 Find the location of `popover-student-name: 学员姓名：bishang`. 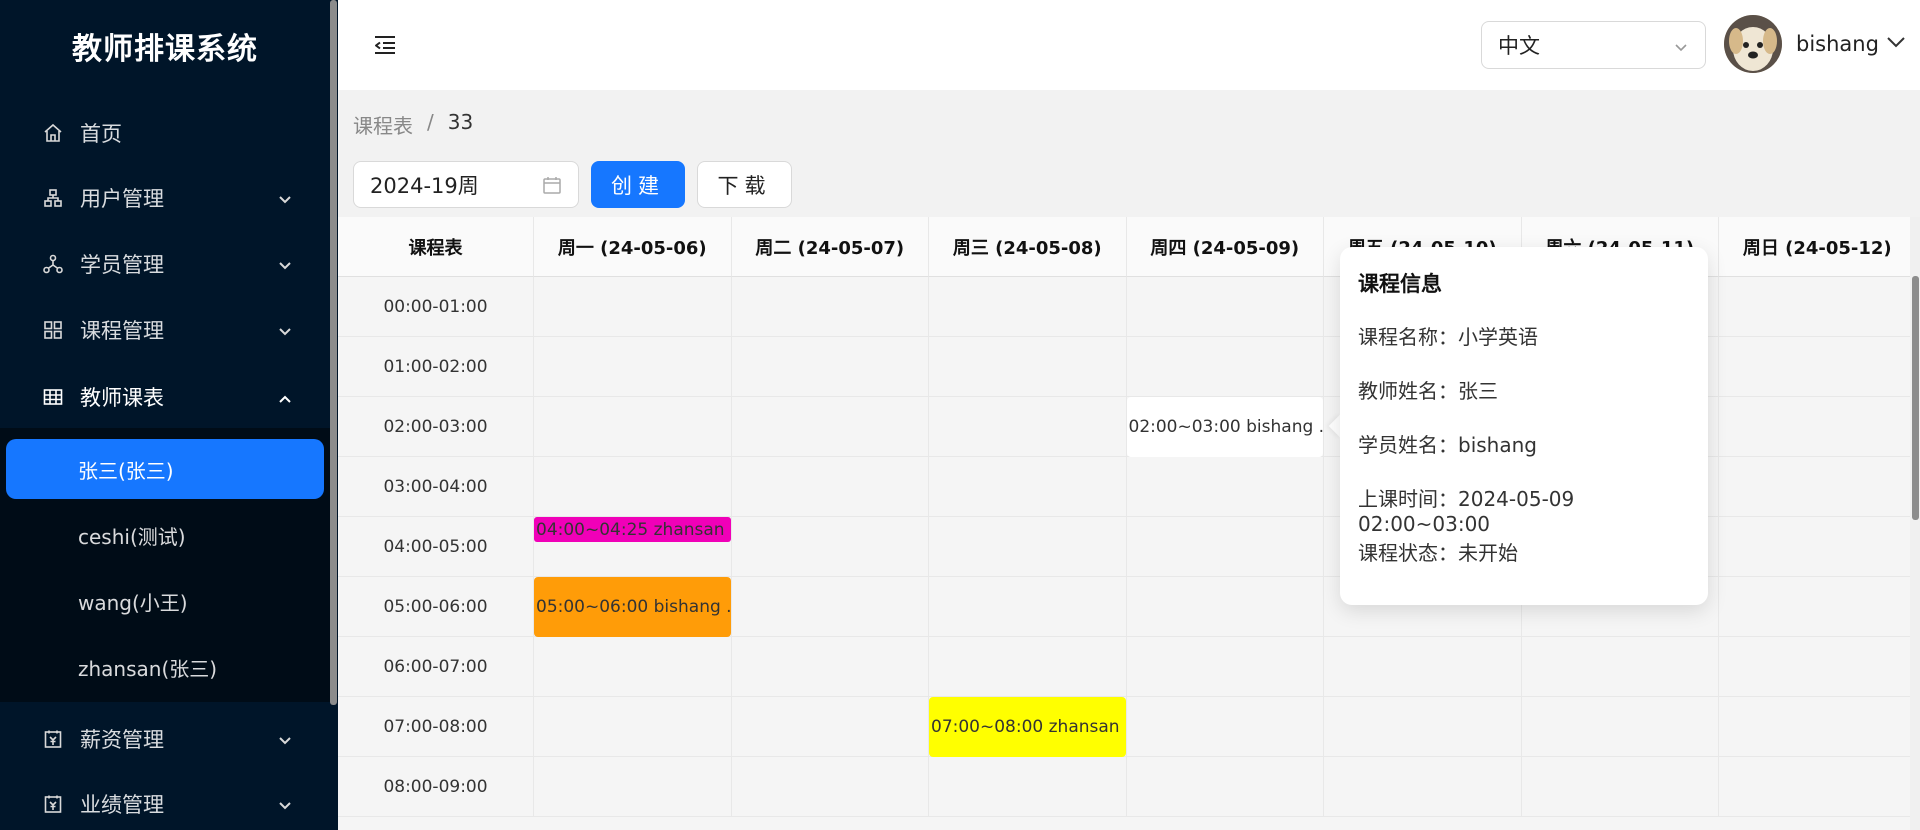

popover-student-name: 学员姓名：bishang is located at coordinates (1447, 445).